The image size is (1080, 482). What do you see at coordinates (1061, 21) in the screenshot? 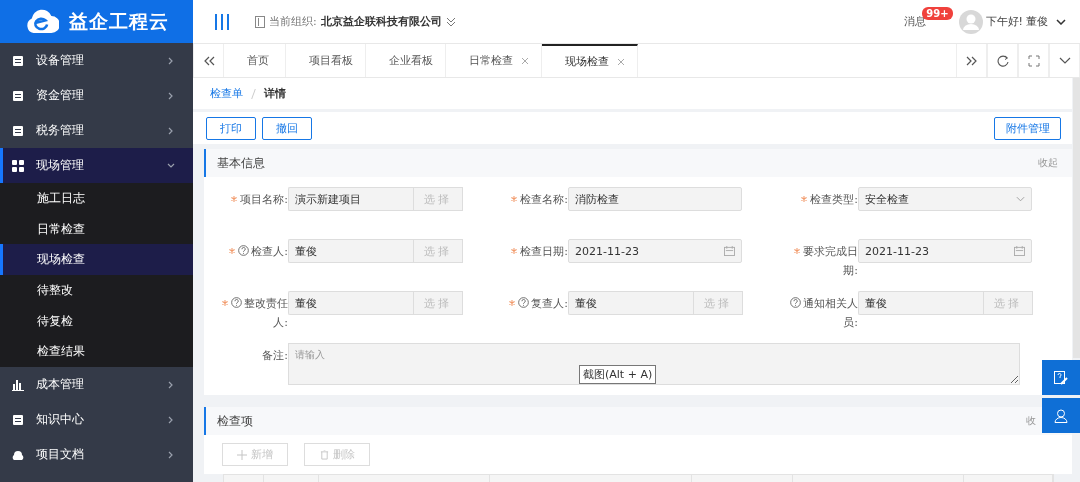
I see `caret-icon` at bounding box center [1061, 21].